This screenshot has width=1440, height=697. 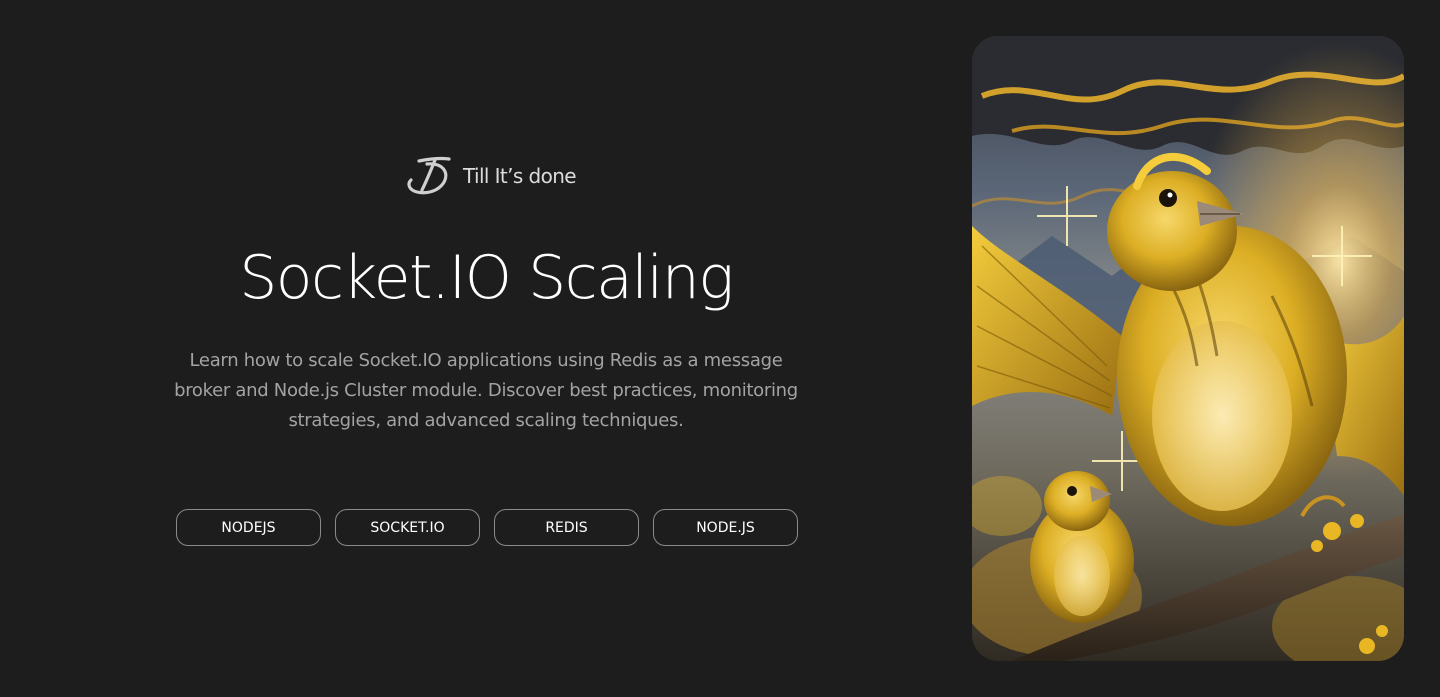 What do you see at coordinates (487, 527) in the screenshot?
I see `tag-list: NODEJS SOCKET.IO REDIS NODE.JS` at bounding box center [487, 527].